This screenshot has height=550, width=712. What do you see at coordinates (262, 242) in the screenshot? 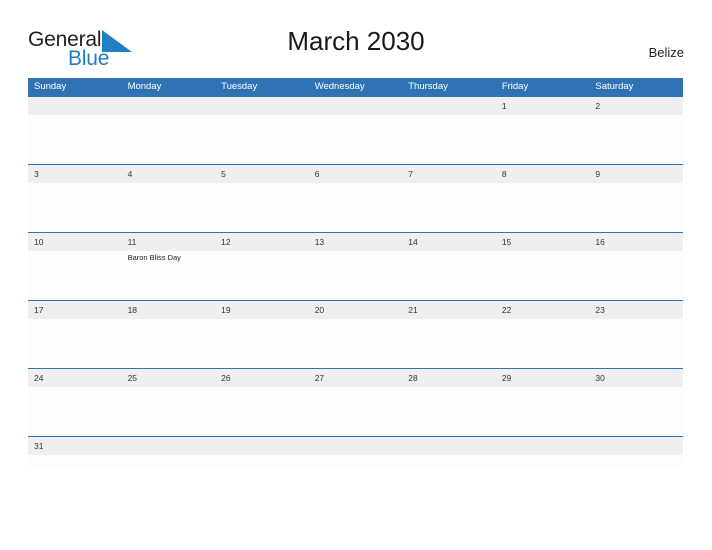
I see `day-number: 12` at bounding box center [262, 242].